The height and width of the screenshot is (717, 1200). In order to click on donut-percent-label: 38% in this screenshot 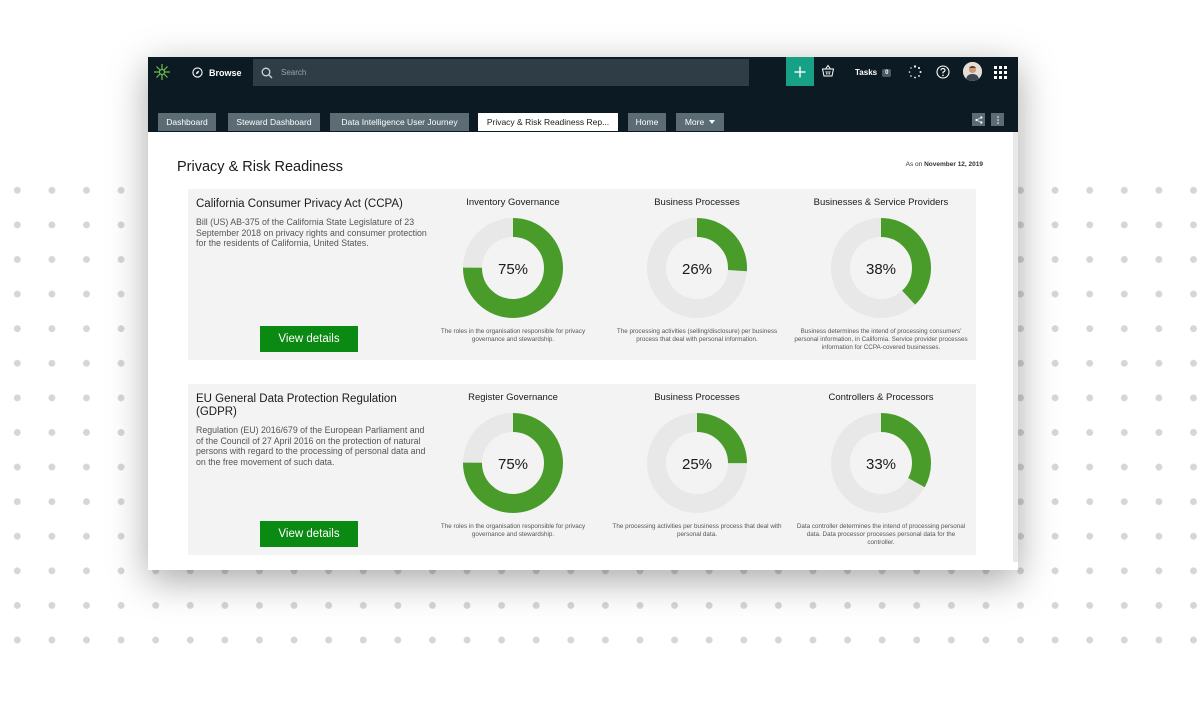, I will do `click(881, 269)`.